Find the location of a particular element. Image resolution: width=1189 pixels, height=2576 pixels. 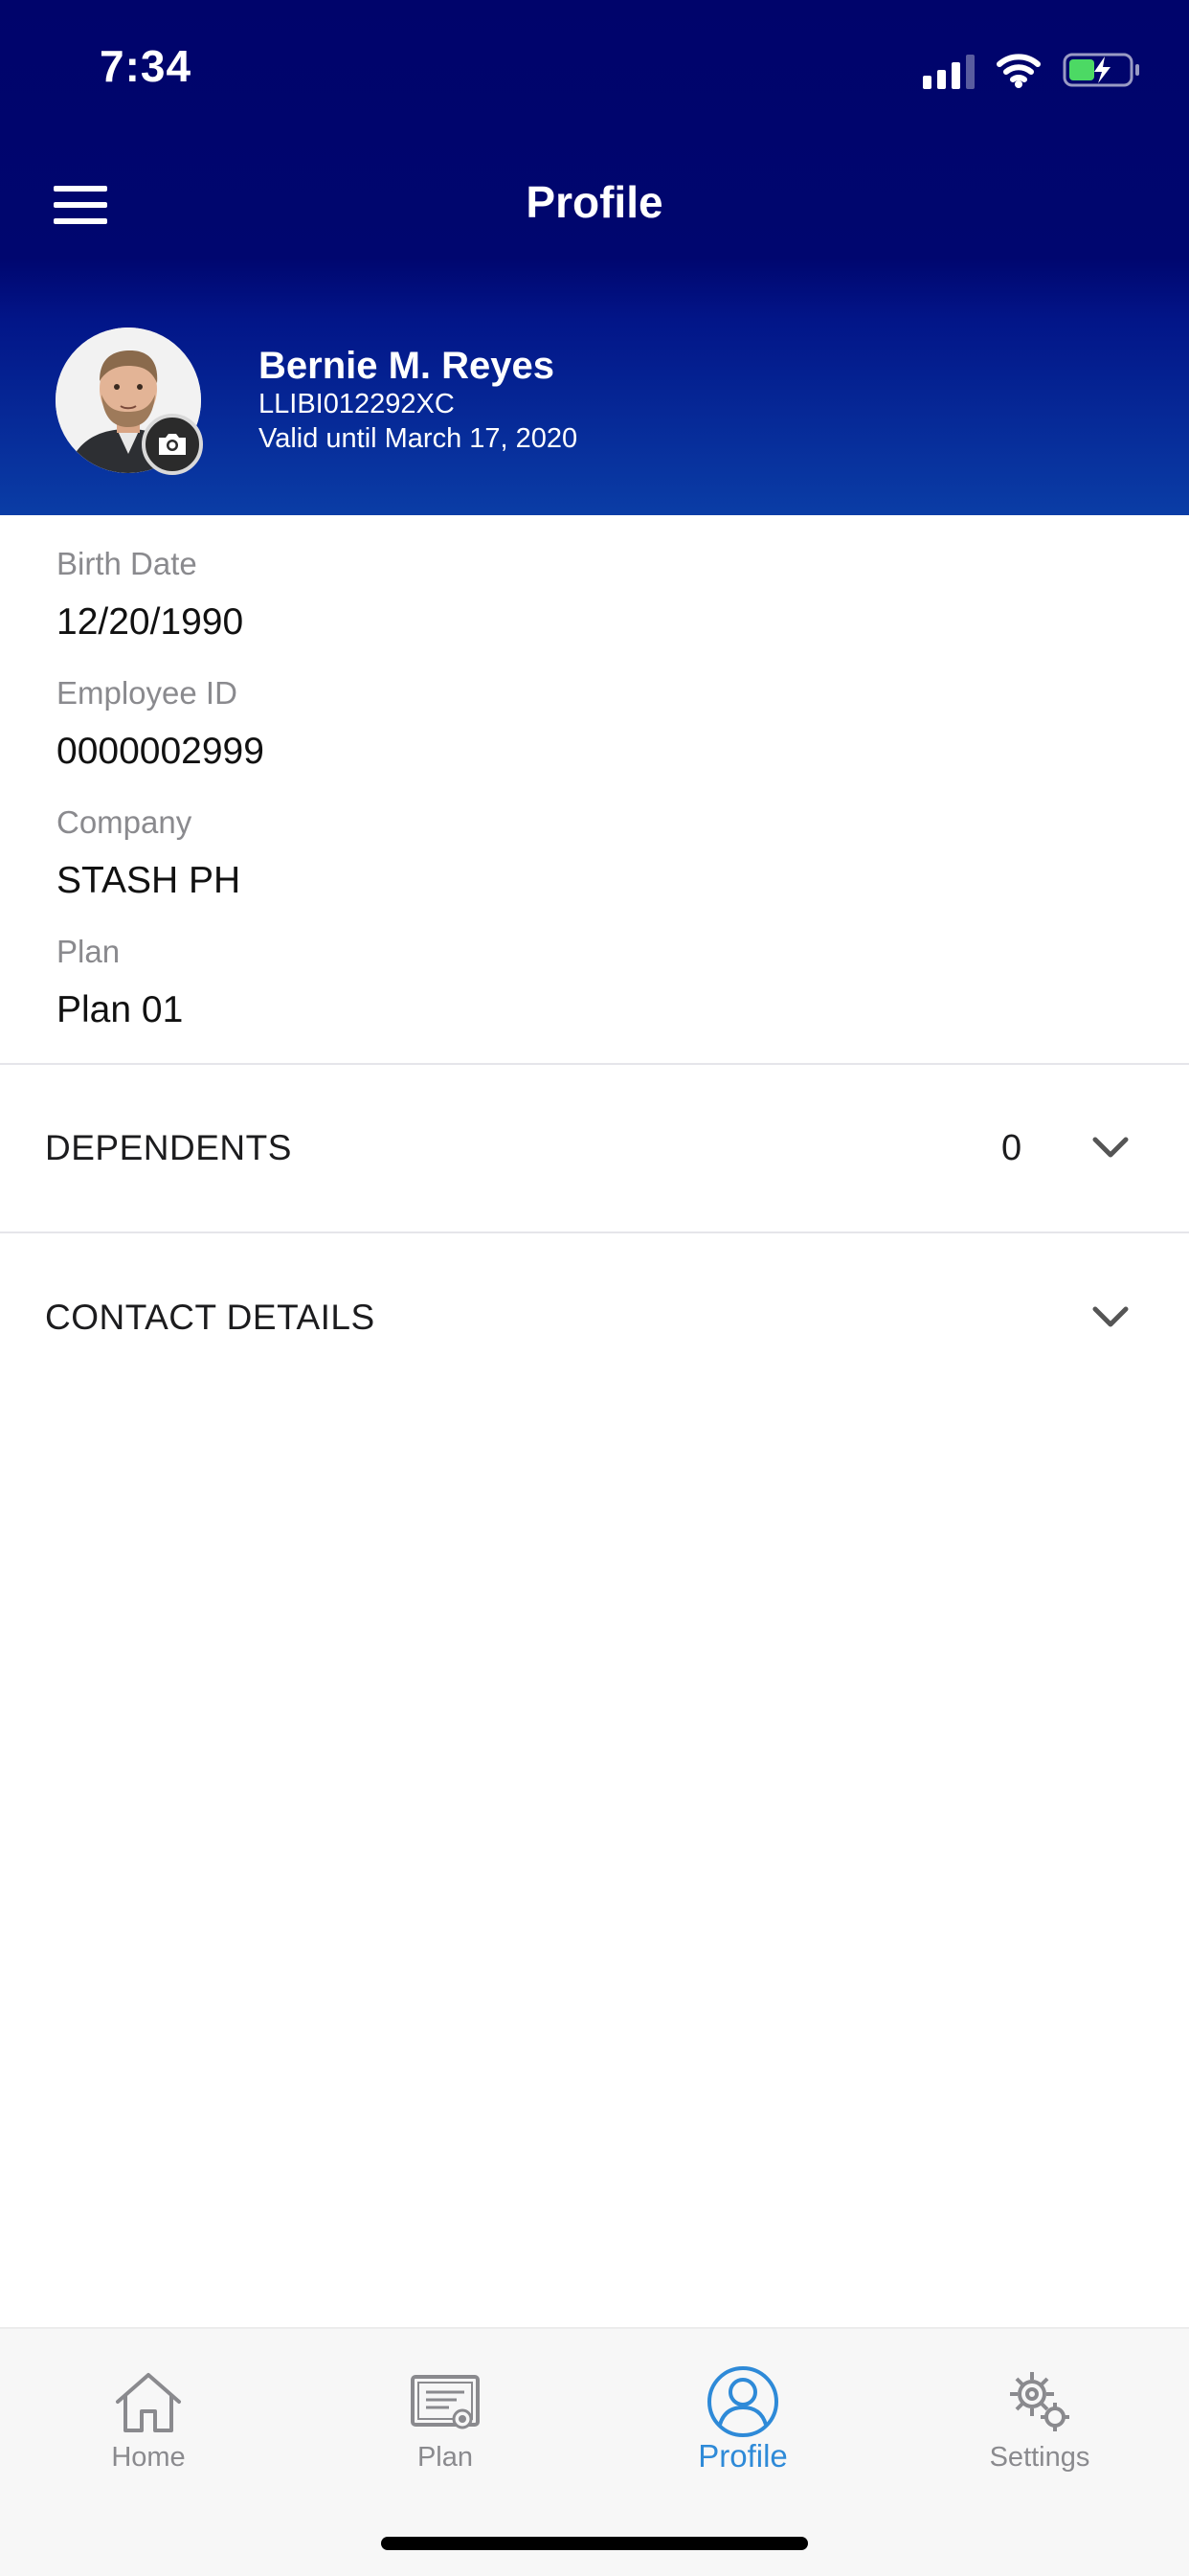

plan-value: Plan 01 is located at coordinates (120, 1009).